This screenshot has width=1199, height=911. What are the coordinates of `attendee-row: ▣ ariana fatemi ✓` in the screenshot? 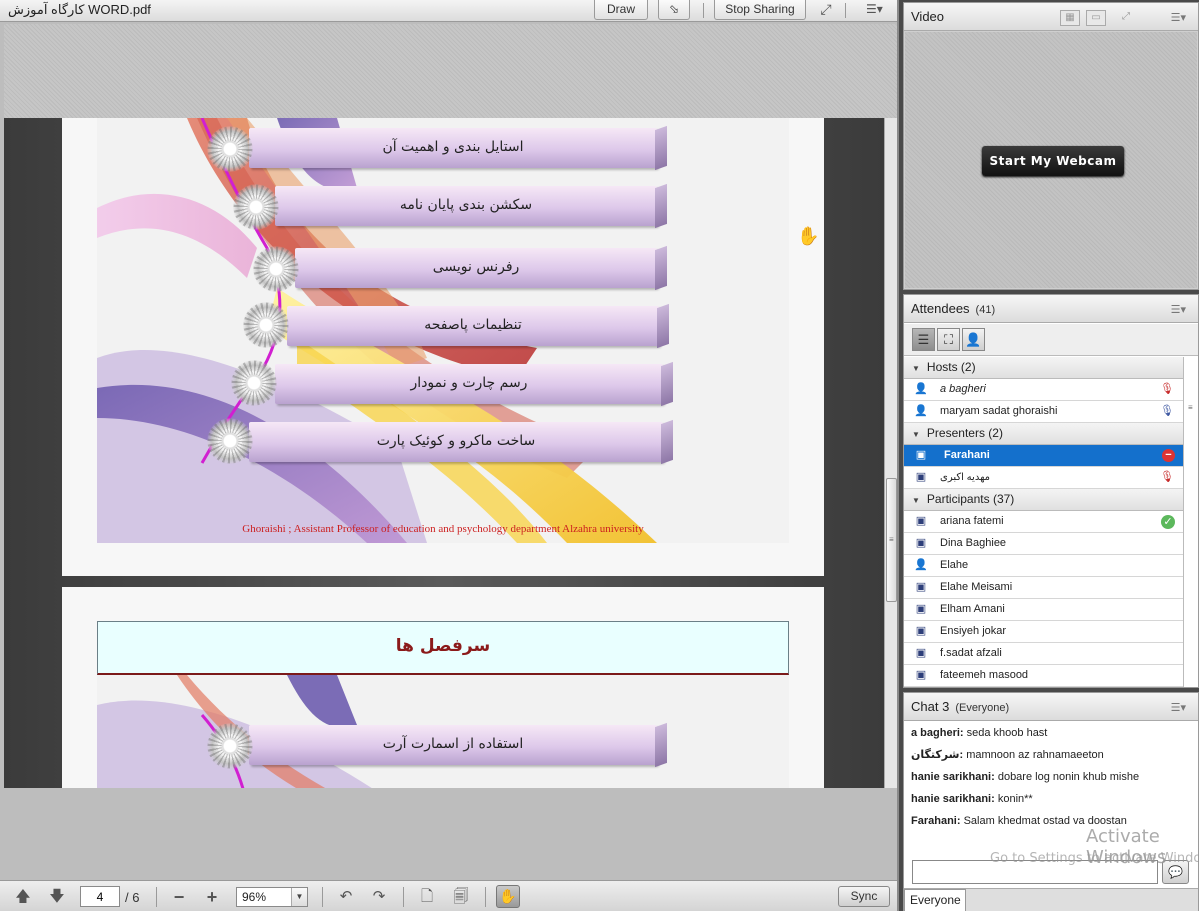 It's located at (1043, 522).